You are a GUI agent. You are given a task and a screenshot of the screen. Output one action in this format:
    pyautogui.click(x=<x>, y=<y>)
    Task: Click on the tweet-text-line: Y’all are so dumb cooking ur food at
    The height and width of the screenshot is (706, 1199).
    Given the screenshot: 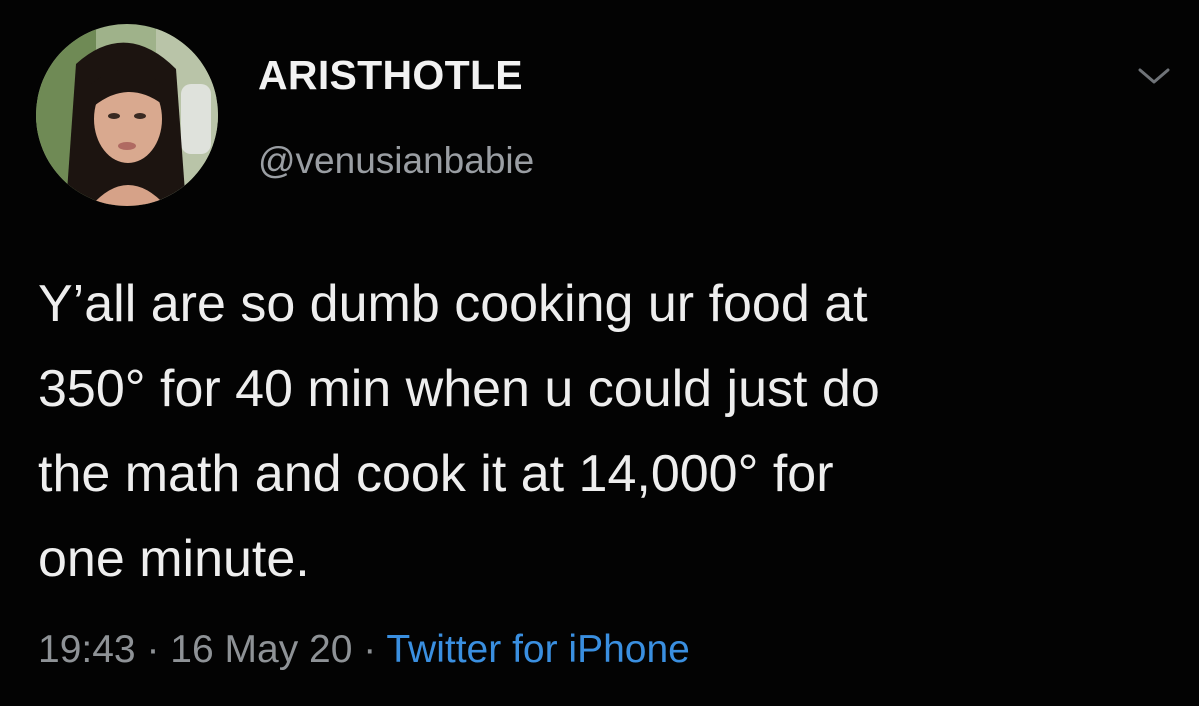 What is the action you would take?
    pyautogui.click(x=453, y=304)
    